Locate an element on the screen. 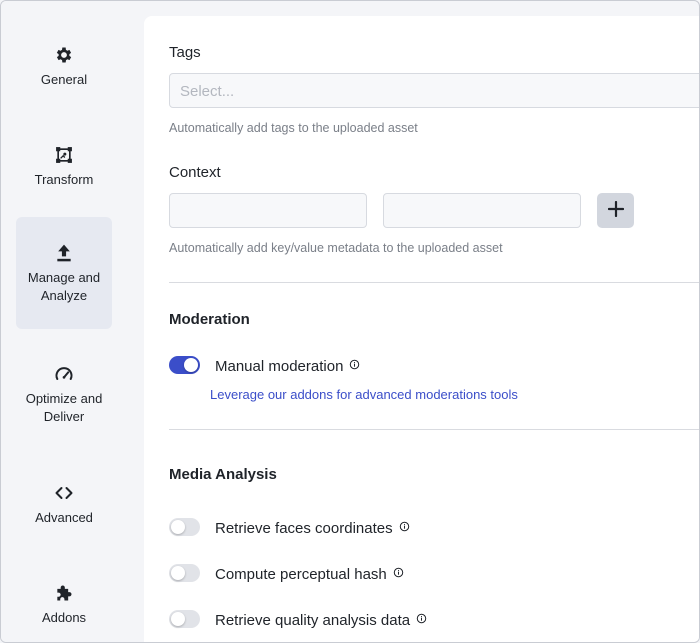  upload-icon is located at coordinates (64, 253).